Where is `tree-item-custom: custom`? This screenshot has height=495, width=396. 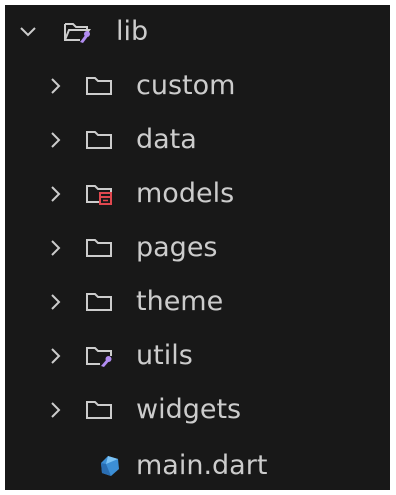 tree-item-custom: custom is located at coordinates (197, 86).